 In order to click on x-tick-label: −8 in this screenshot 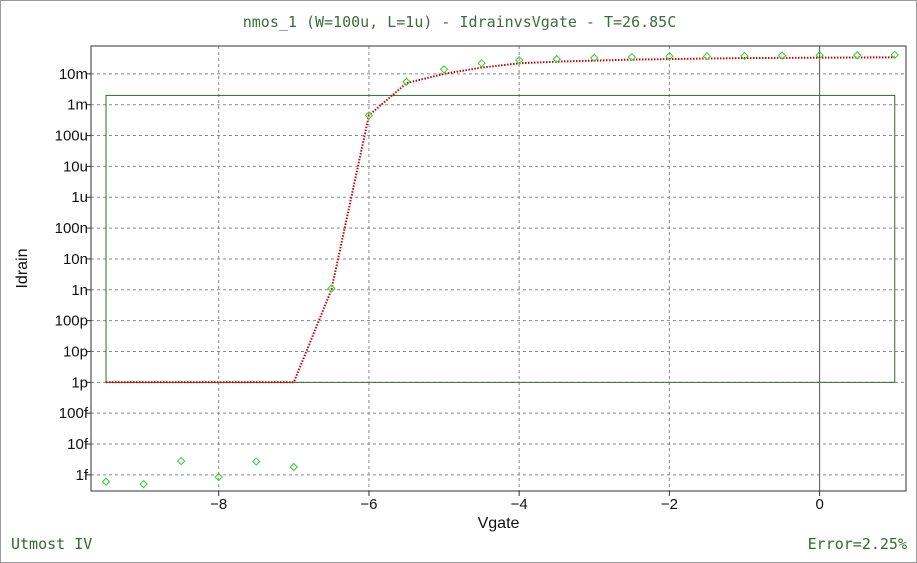, I will do `click(218, 504)`.